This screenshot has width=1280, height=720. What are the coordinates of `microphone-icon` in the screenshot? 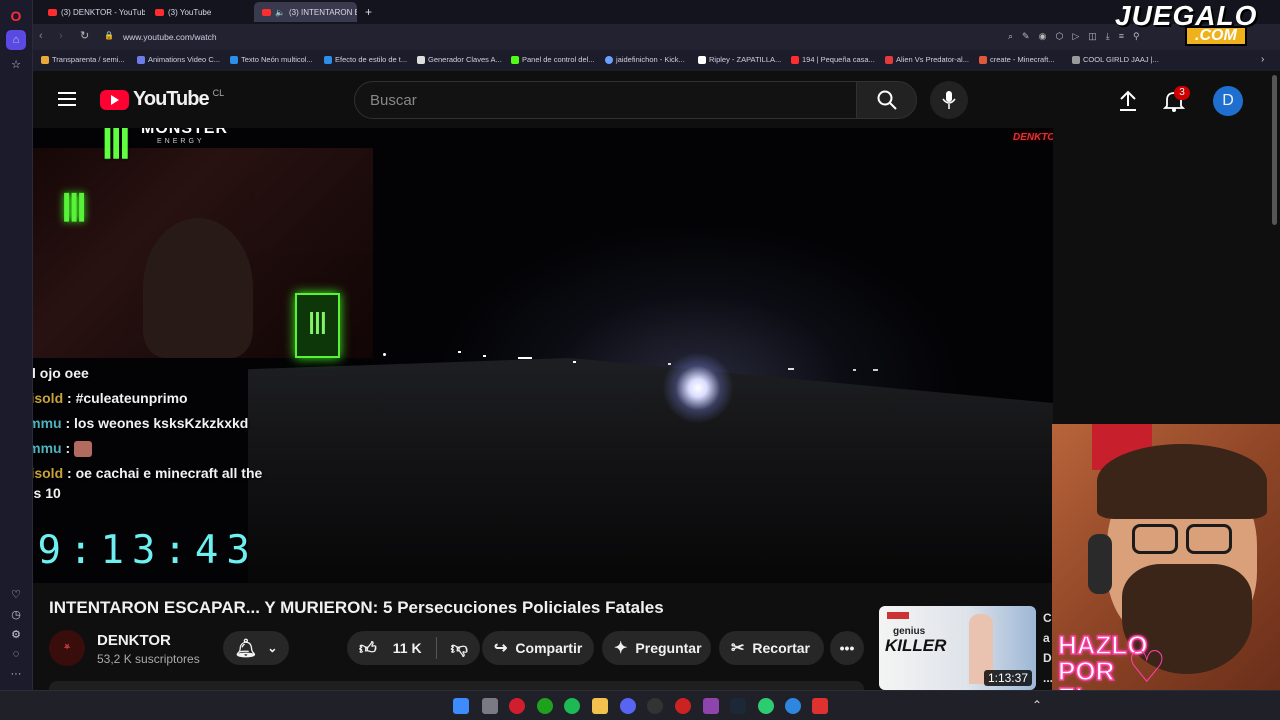 It's located at (949, 100).